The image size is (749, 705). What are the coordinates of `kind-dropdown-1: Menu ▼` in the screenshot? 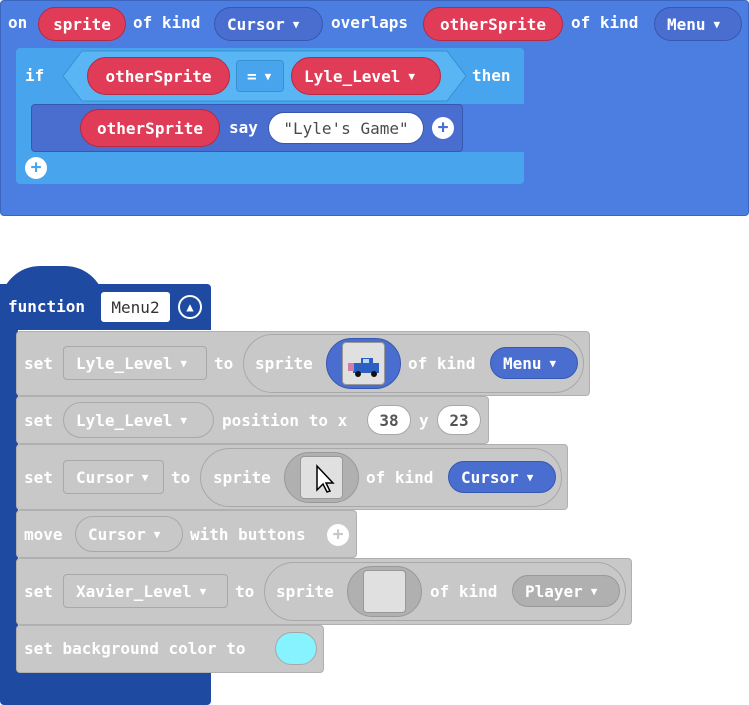 It's located at (534, 363).